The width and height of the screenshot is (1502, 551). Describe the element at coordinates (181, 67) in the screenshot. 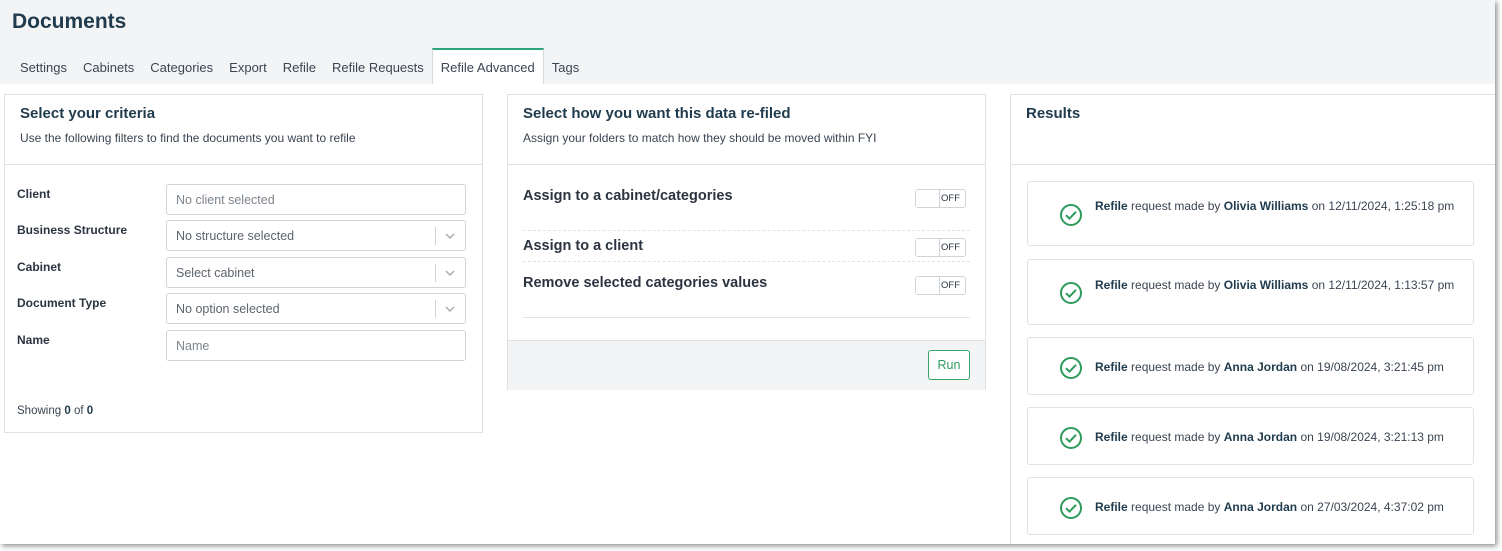

I see `tab-categories: Categories` at that location.